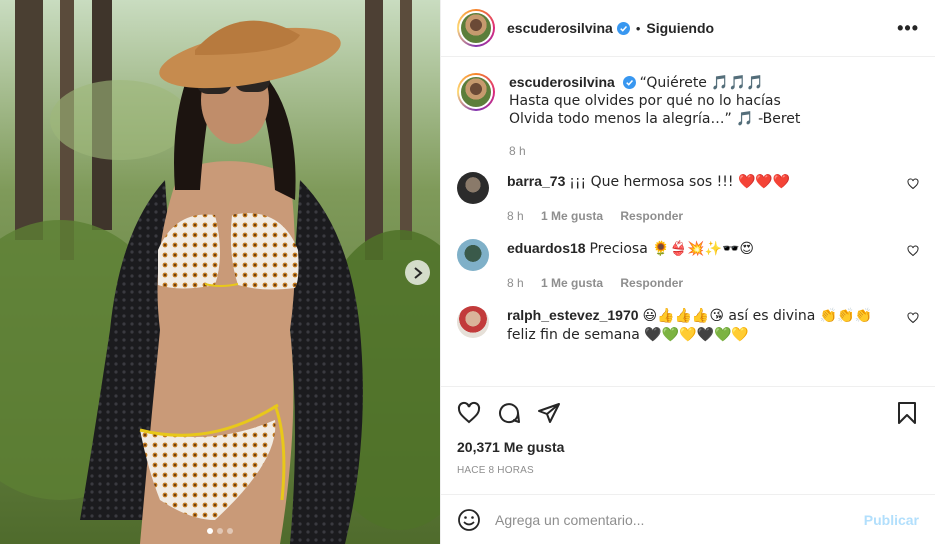  I want to click on share-paper-plane-icon, so click(549, 413).